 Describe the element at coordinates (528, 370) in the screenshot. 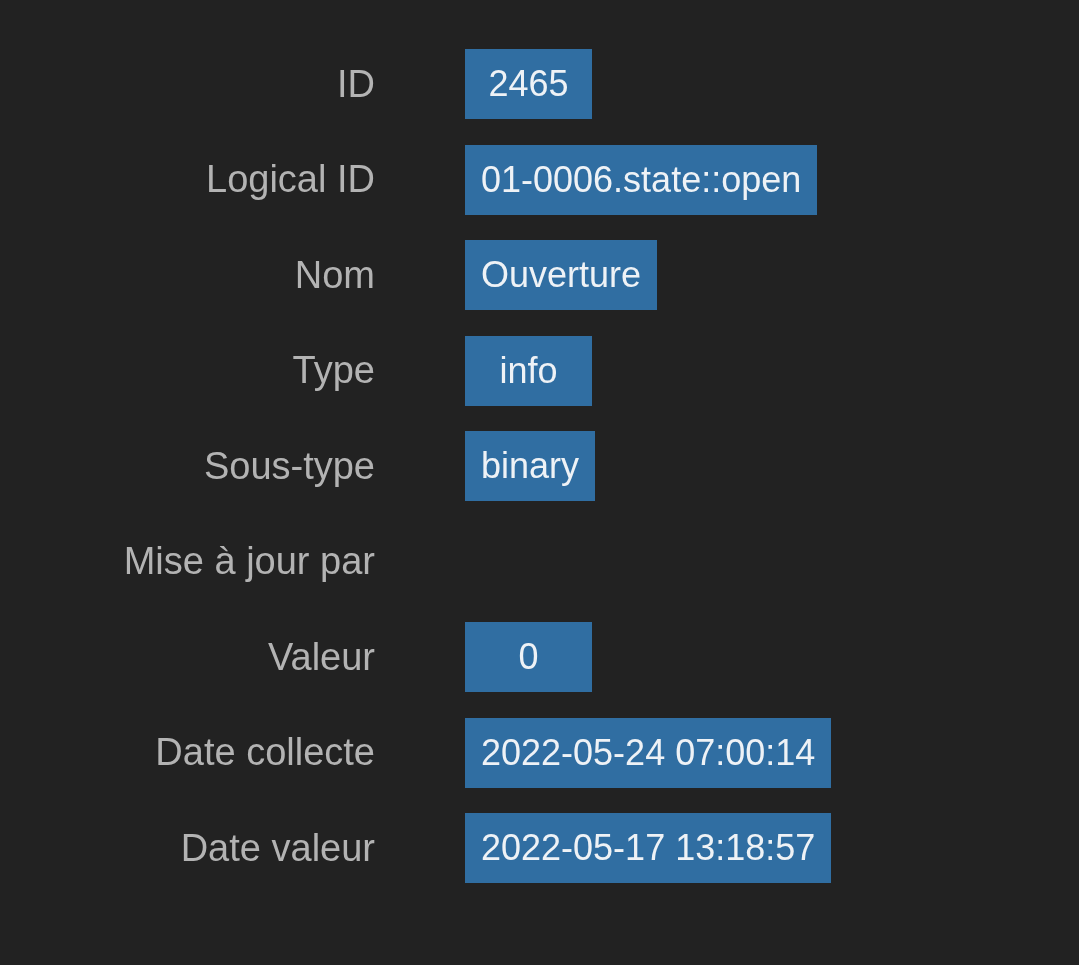

I see `value-badge: info` at that location.